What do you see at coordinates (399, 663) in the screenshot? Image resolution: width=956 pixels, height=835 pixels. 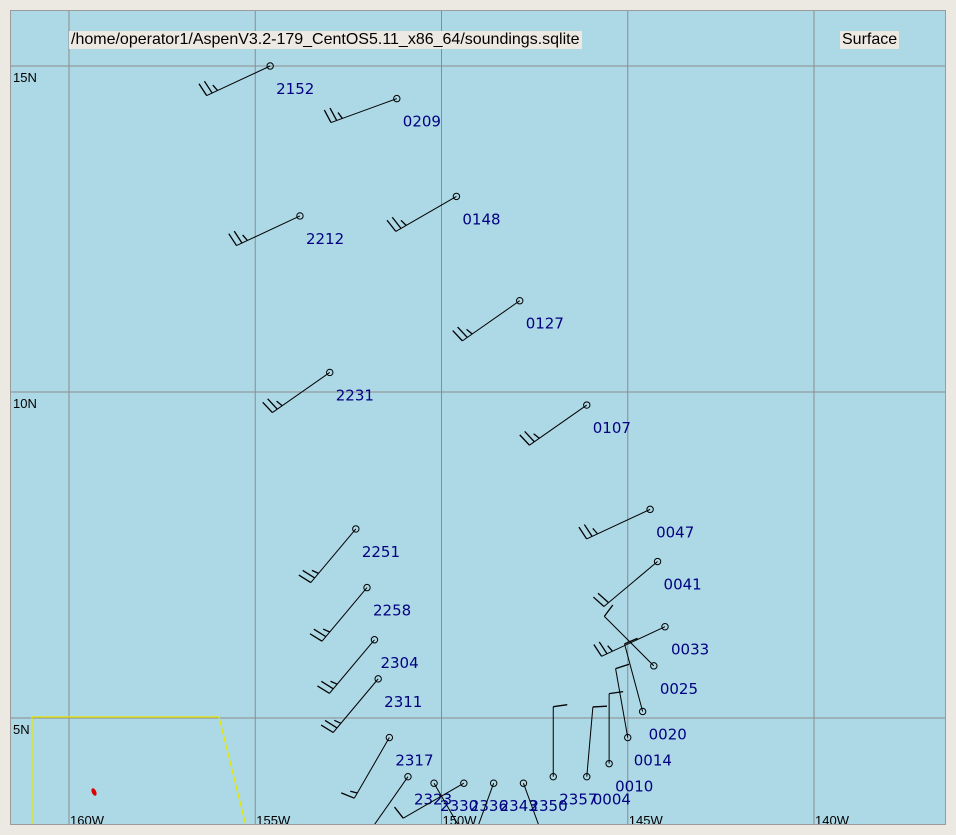 I see `station-label: 2304` at bounding box center [399, 663].